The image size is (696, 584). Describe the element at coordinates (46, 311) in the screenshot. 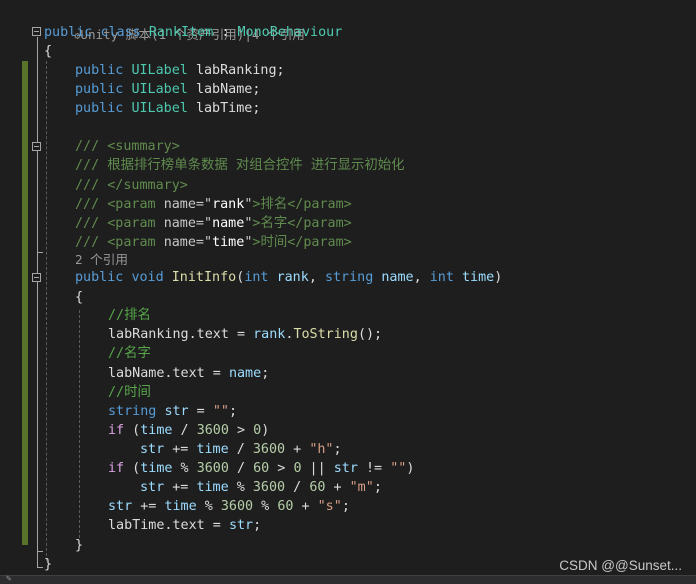

I see `indent-guide` at that location.